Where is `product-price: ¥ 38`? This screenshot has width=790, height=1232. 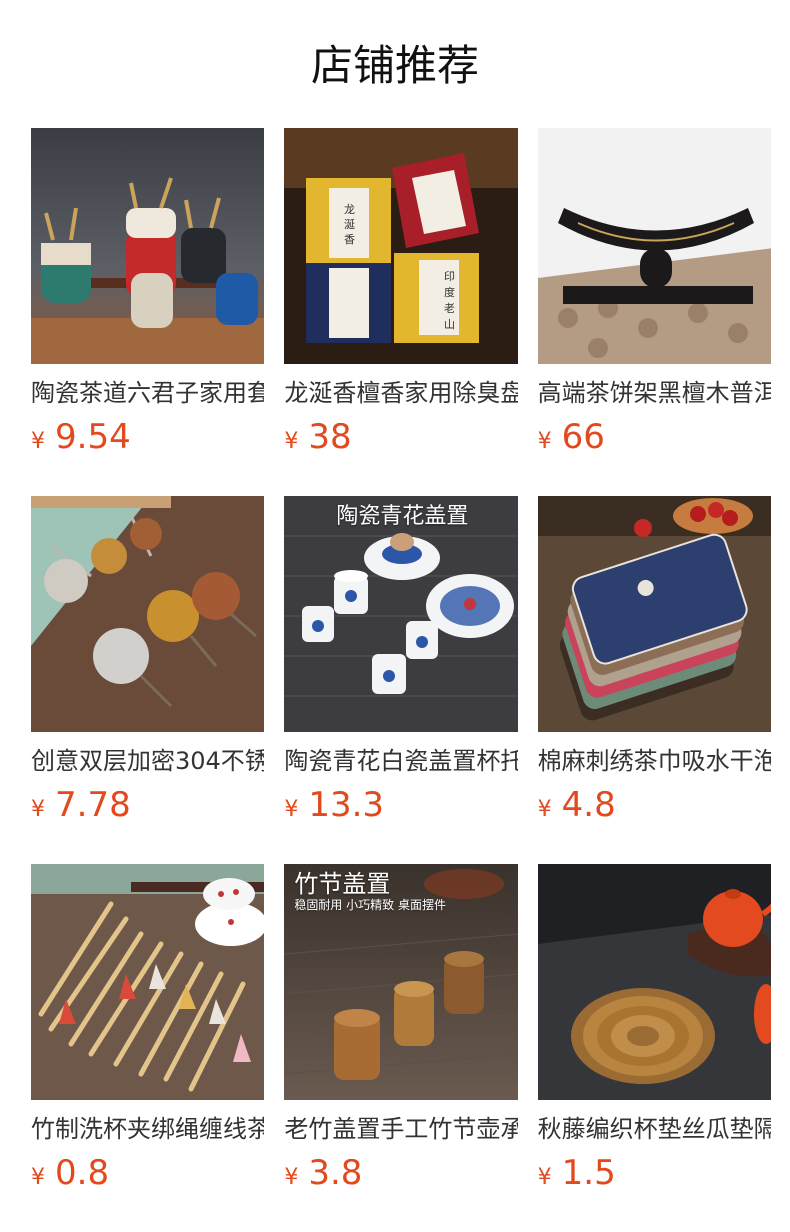 product-price: ¥ 38 is located at coordinates (400, 437).